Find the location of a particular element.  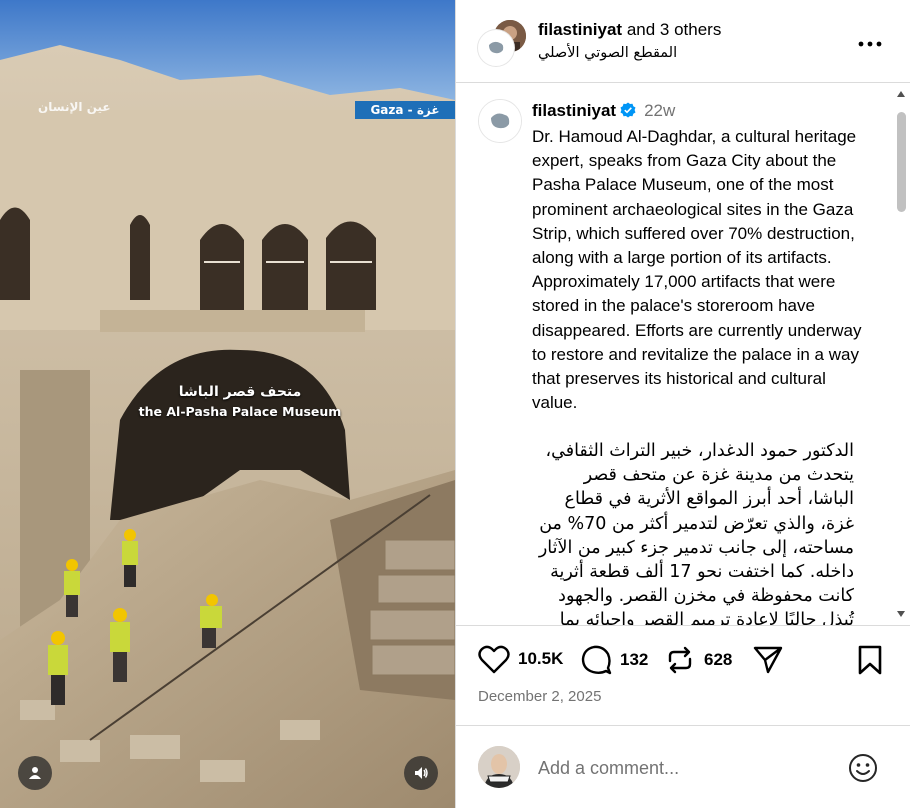

emoji-icon is located at coordinates (863, 768).